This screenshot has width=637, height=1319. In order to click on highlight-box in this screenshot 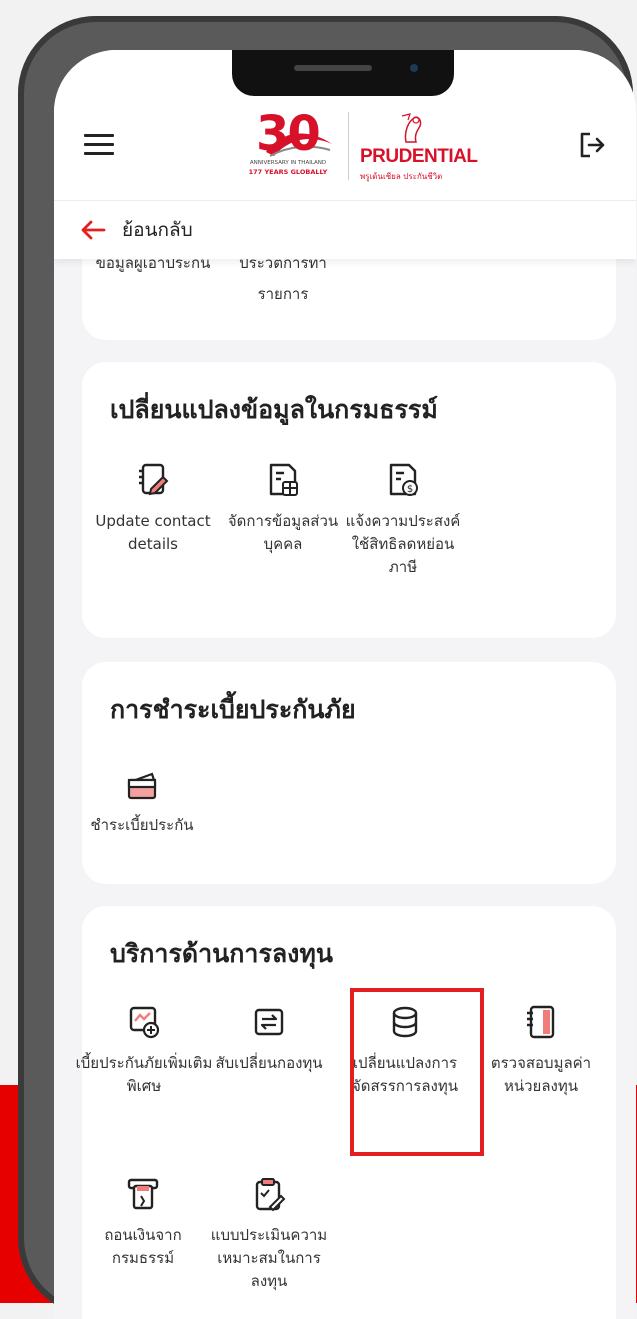, I will do `click(417, 1072)`.